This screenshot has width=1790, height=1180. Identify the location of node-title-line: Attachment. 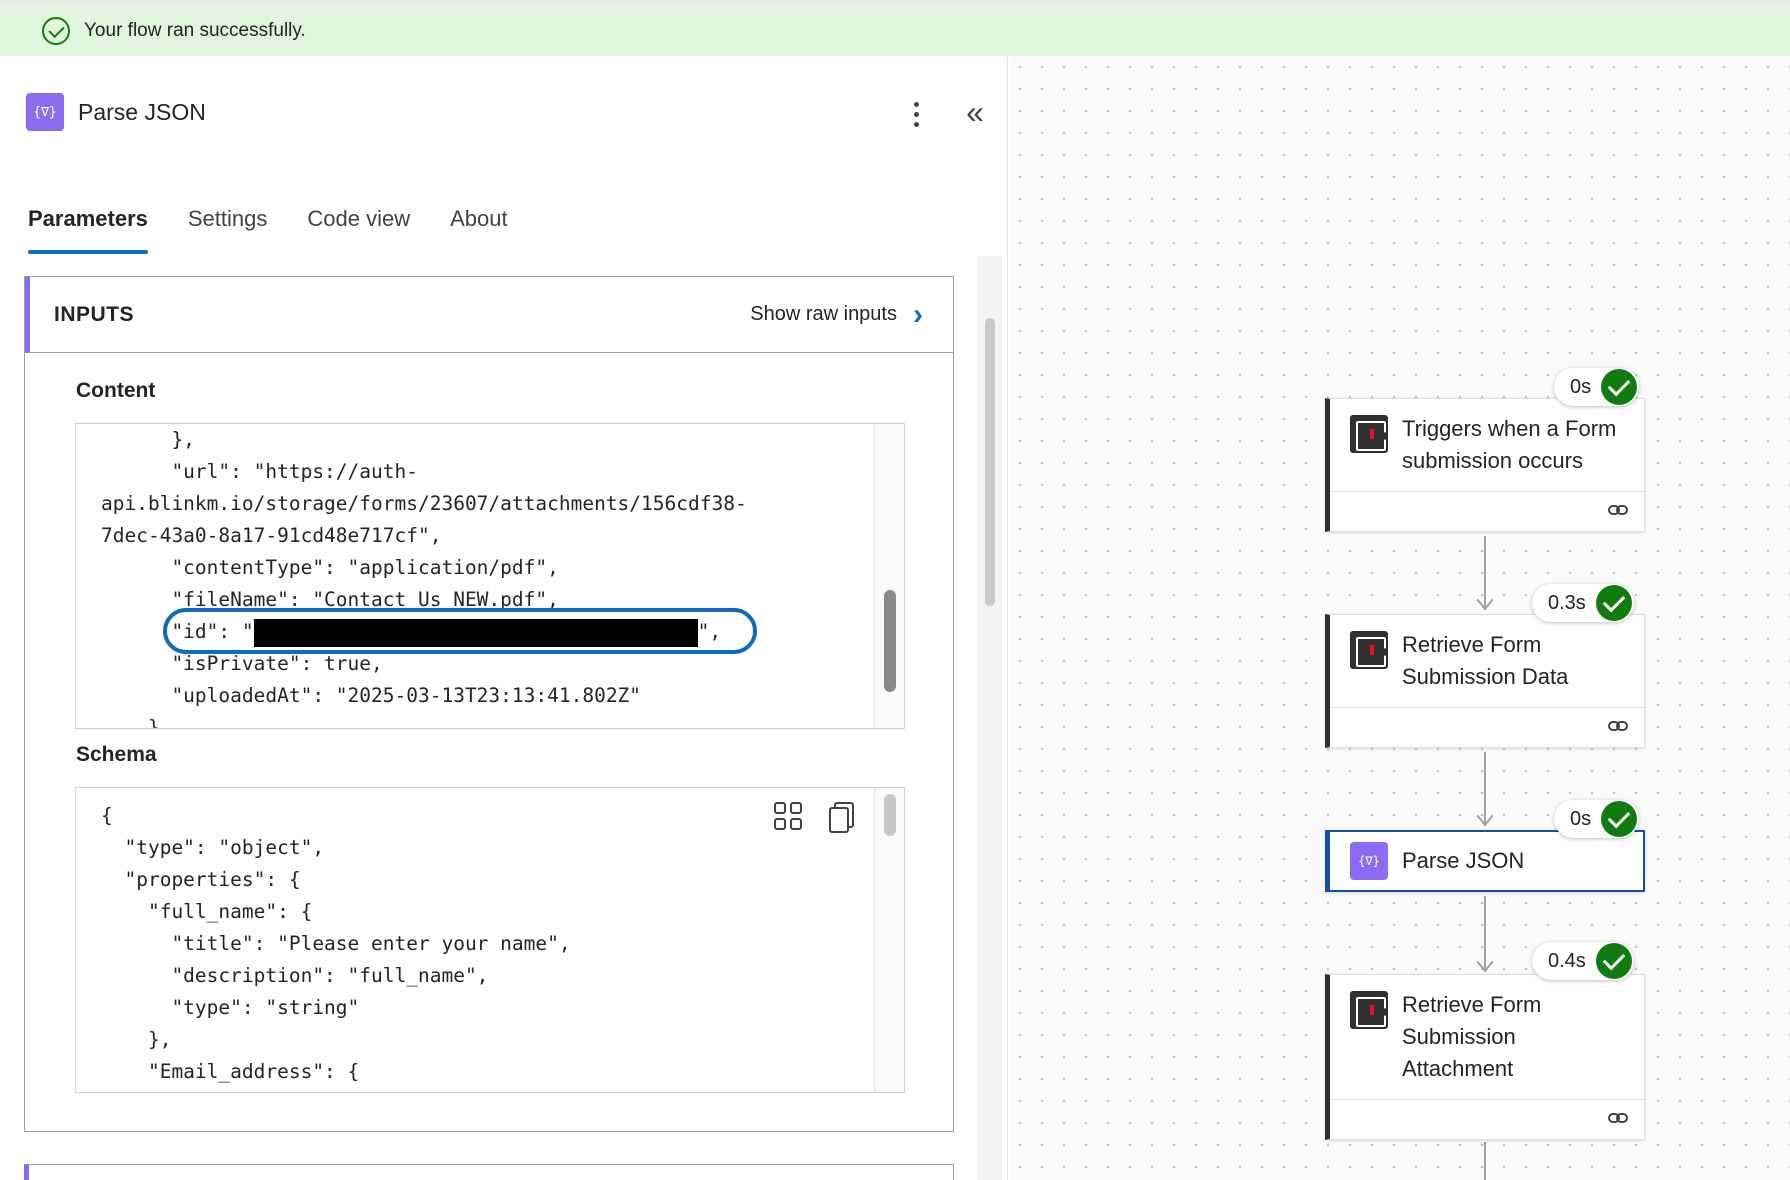
(1458, 1068).